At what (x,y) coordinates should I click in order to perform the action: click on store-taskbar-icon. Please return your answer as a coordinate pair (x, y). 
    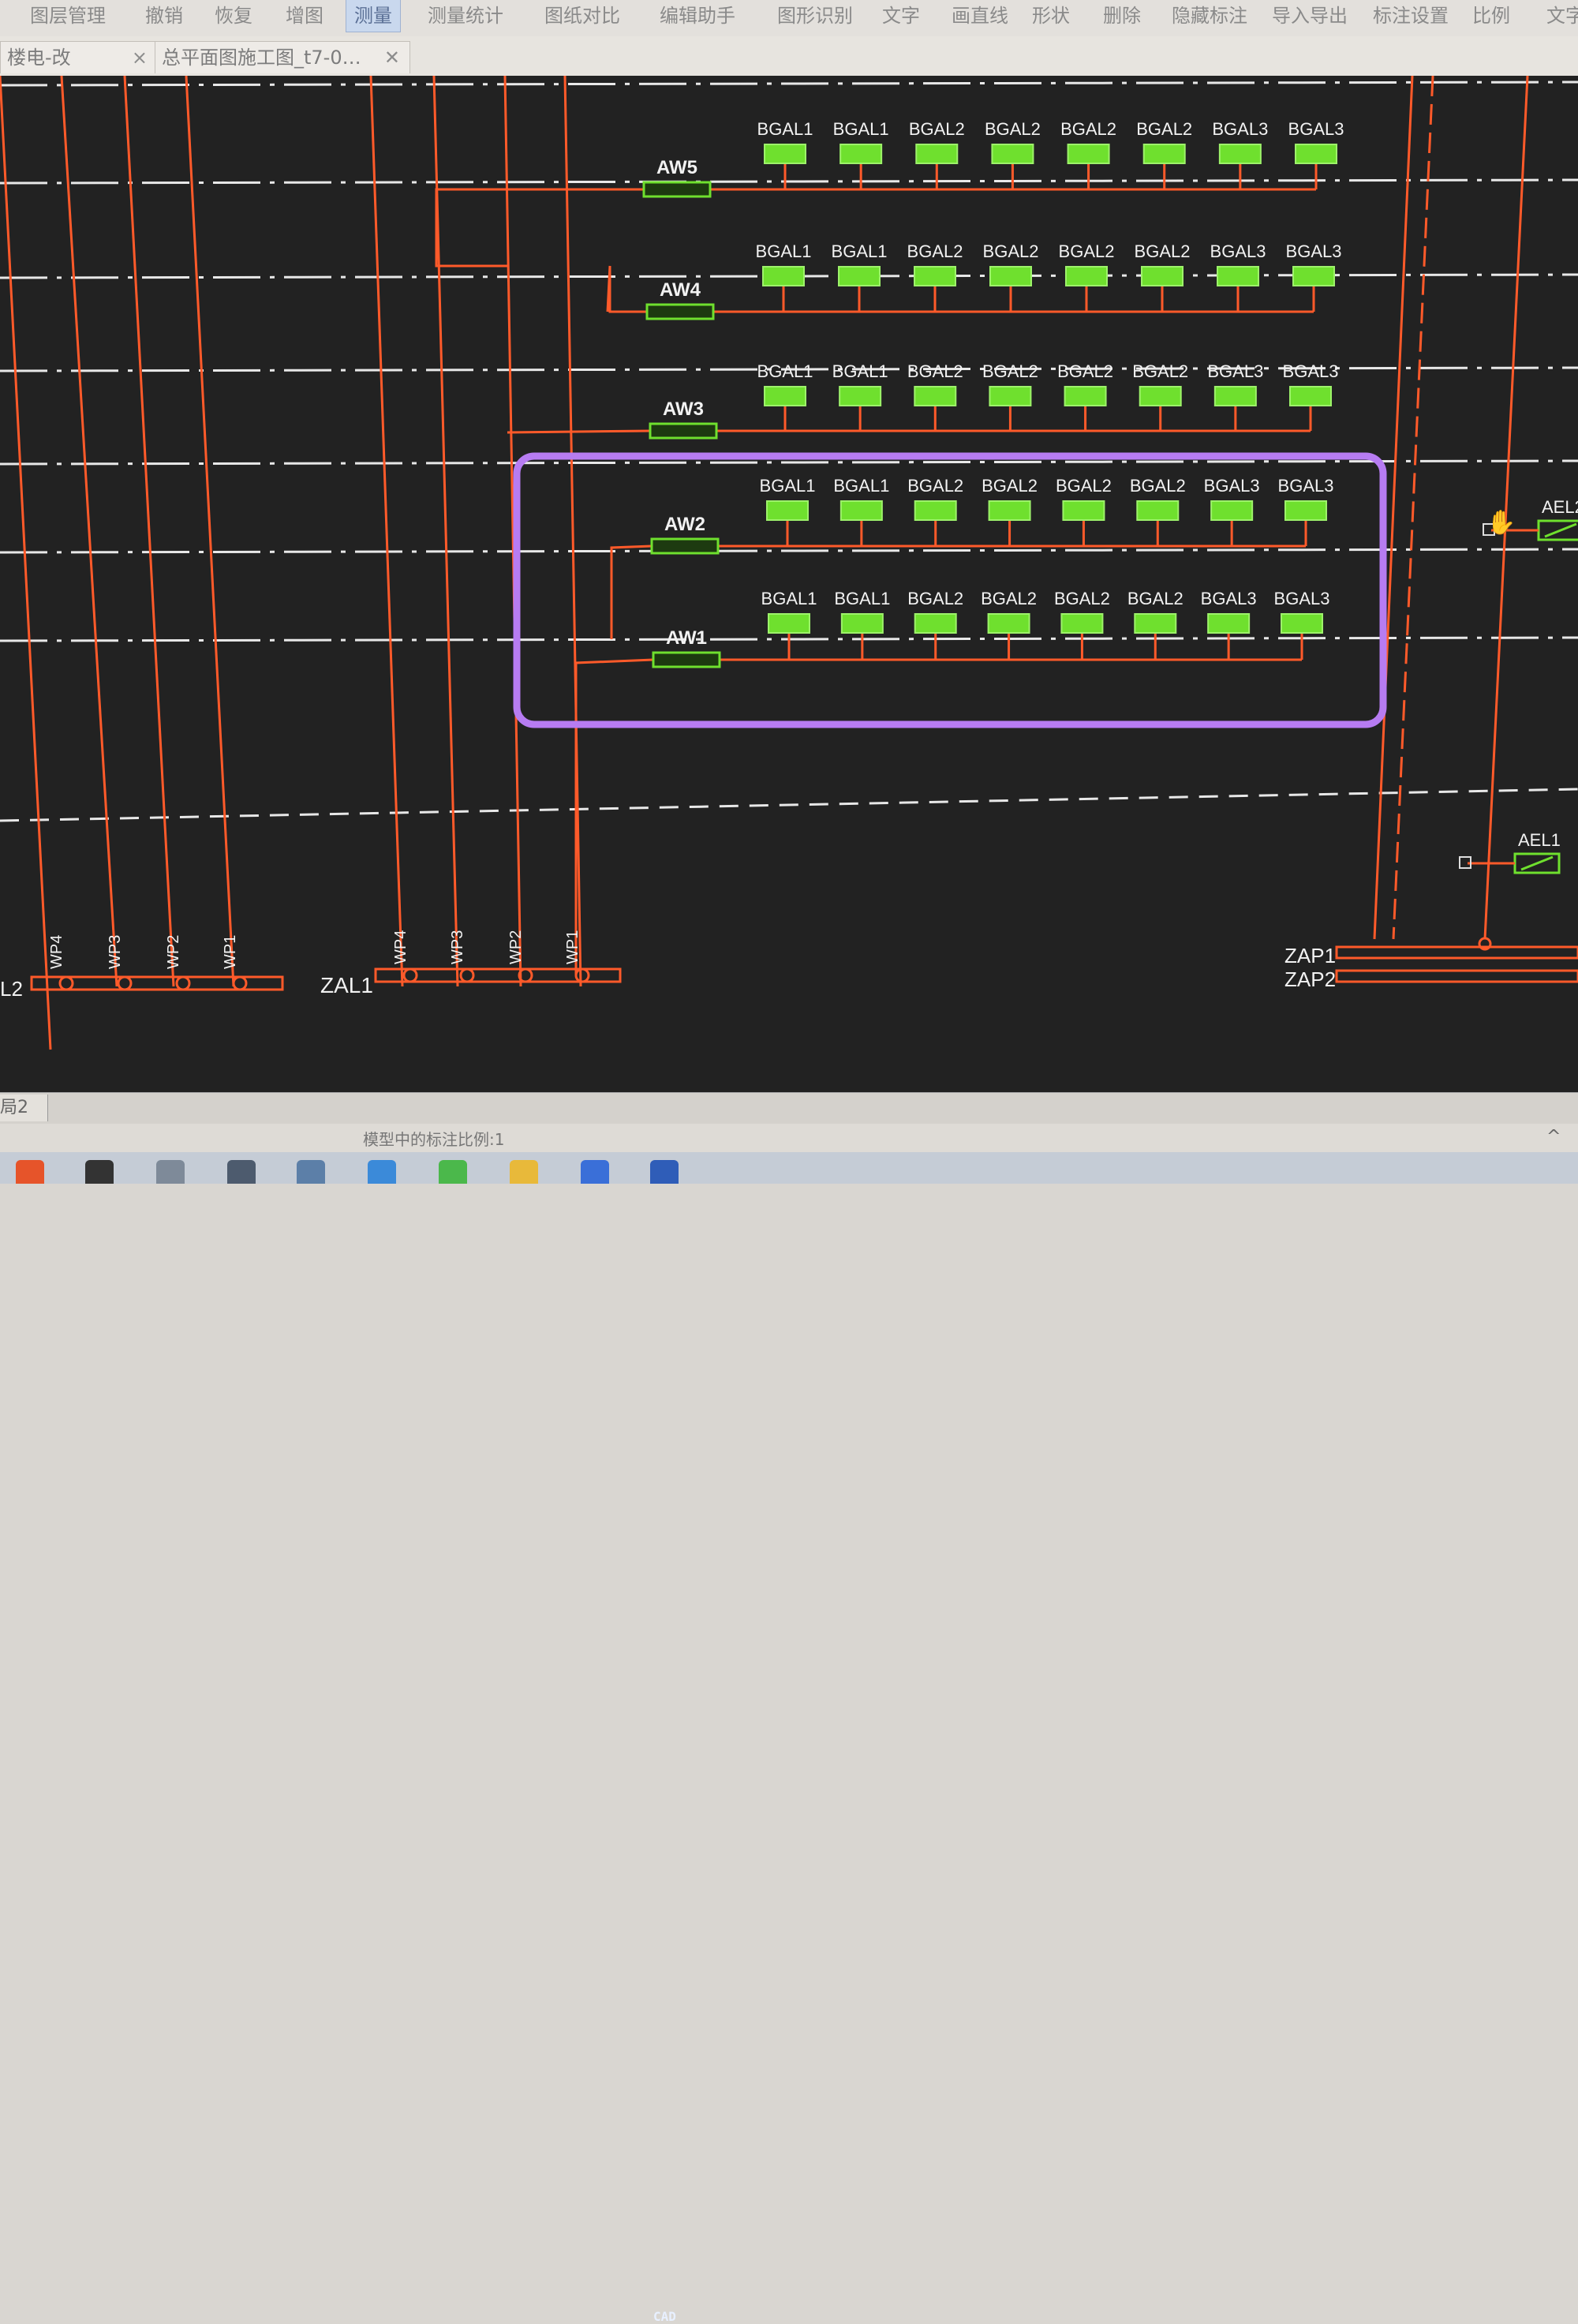
    Looking at the image, I should click on (382, 1172).